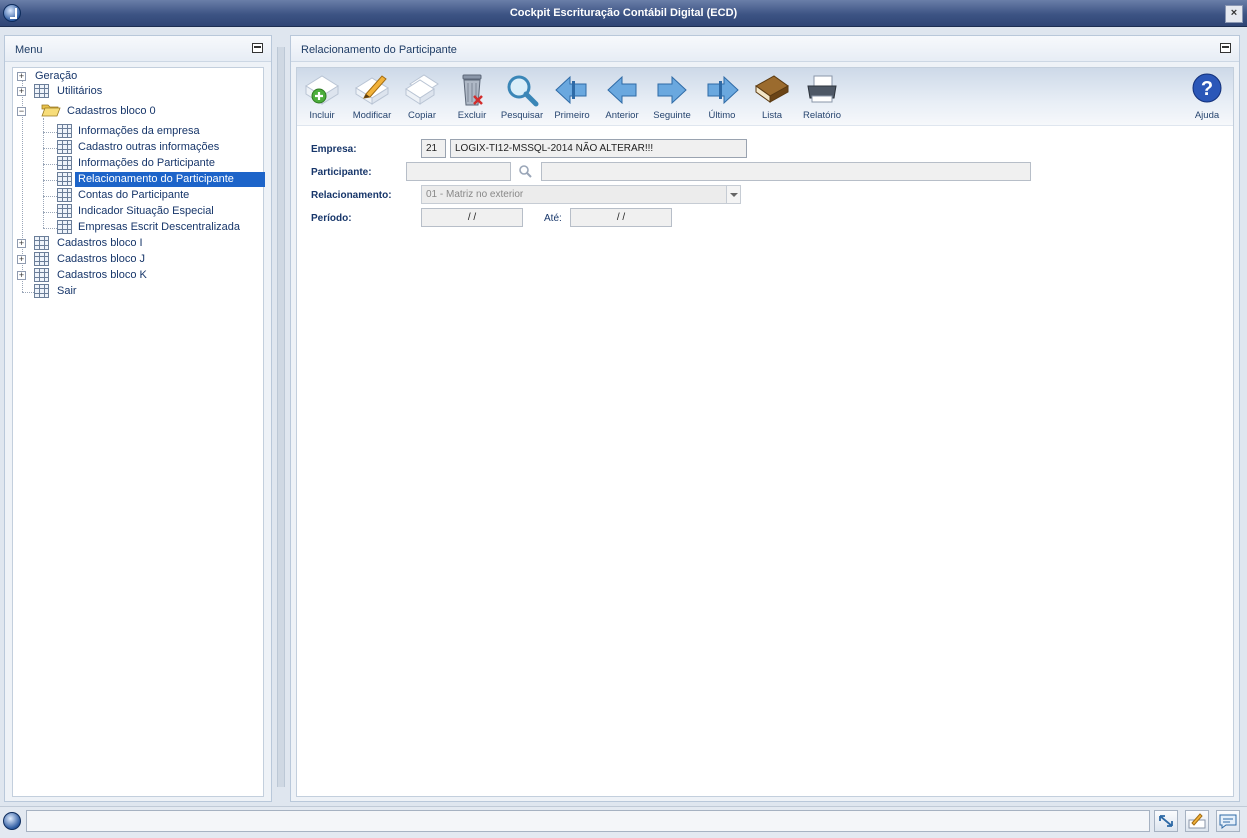  Describe the element at coordinates (21, 111) in the screenshot. I see `collapse-icon: −` at that location.